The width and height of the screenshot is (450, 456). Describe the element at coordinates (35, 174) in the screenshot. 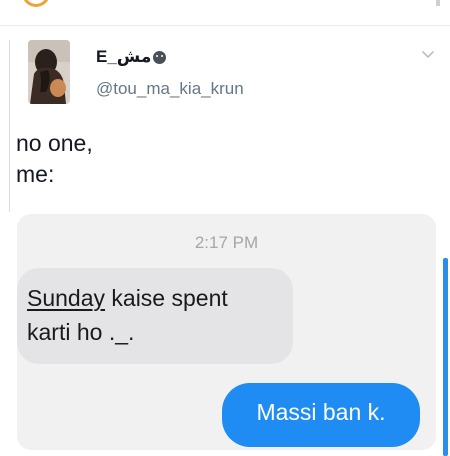

I see `tweet-line: me:` at that location.